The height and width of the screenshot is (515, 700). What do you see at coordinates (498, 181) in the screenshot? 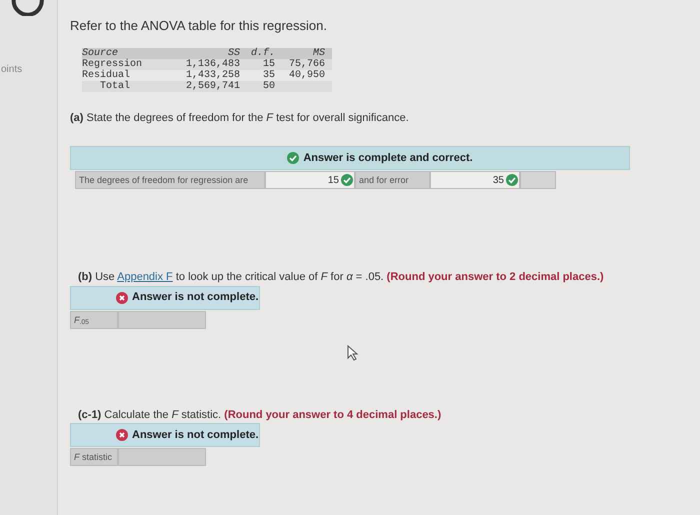
I see `field-value: 35` at bounding box center [498, 181].